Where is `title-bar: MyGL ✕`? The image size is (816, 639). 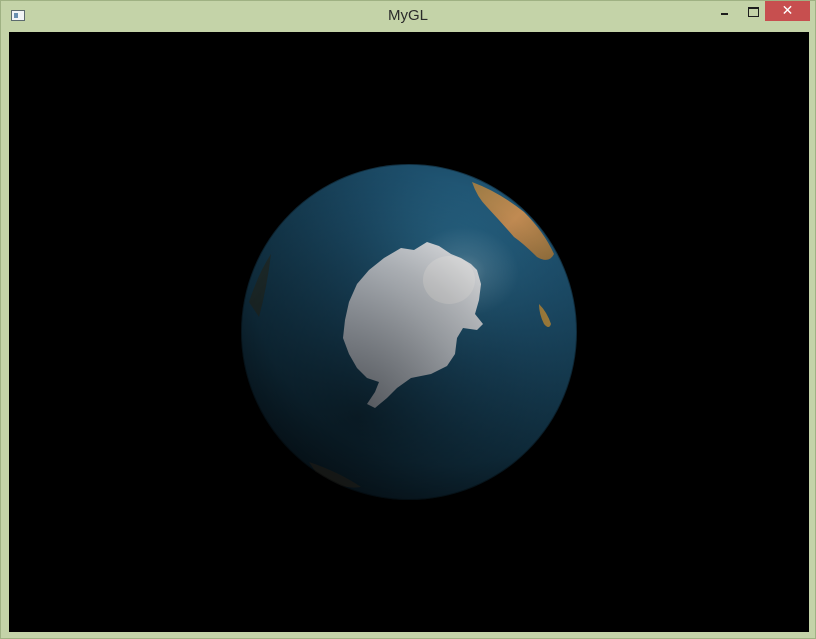 title-bar: MyGL ✕ is located at coordinates (408, 16).